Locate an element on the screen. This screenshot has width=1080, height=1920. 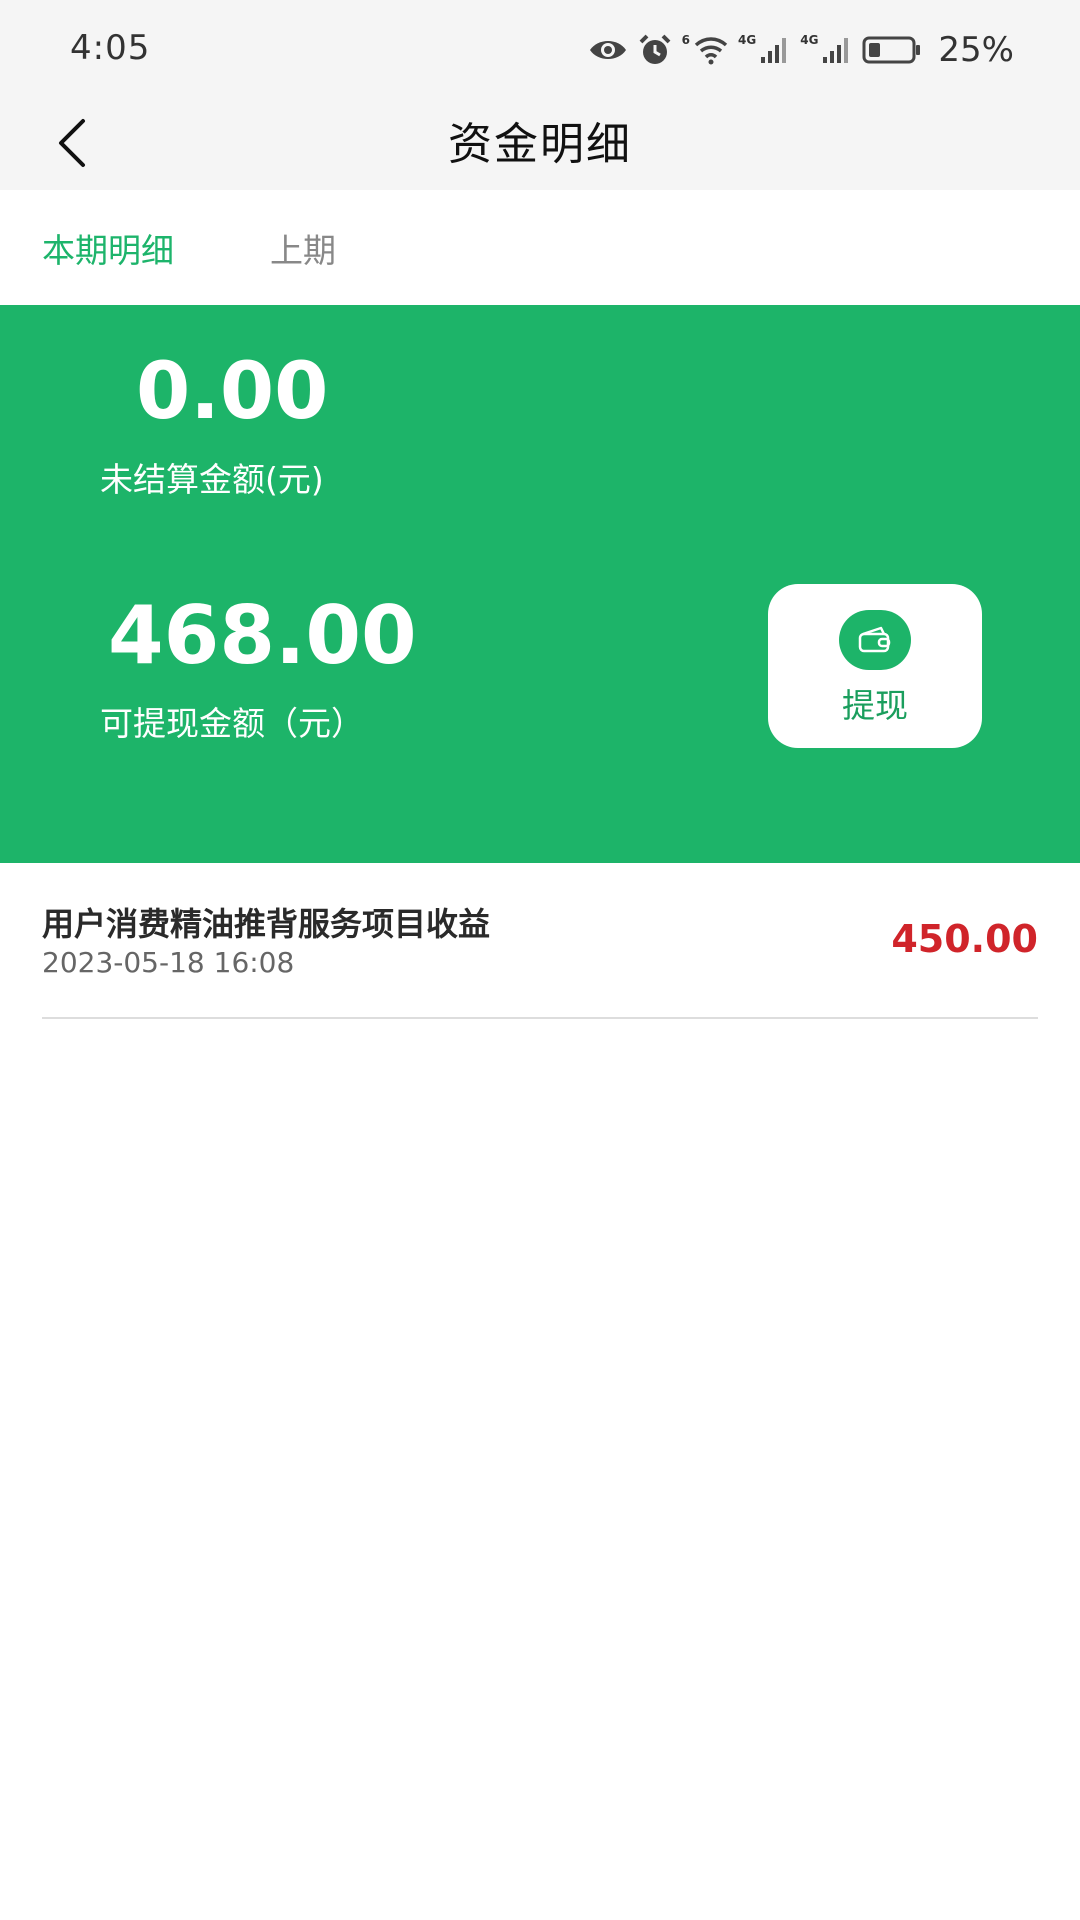
withdrawable-amount: 468.00 is located at coordinates (262, 635).